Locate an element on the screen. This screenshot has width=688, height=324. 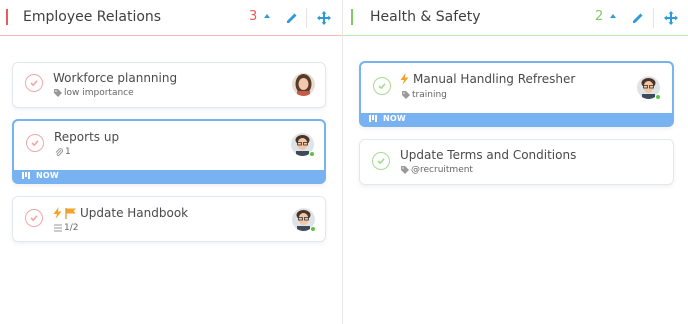
paperclip-icon is located at coordinates (59, 151).